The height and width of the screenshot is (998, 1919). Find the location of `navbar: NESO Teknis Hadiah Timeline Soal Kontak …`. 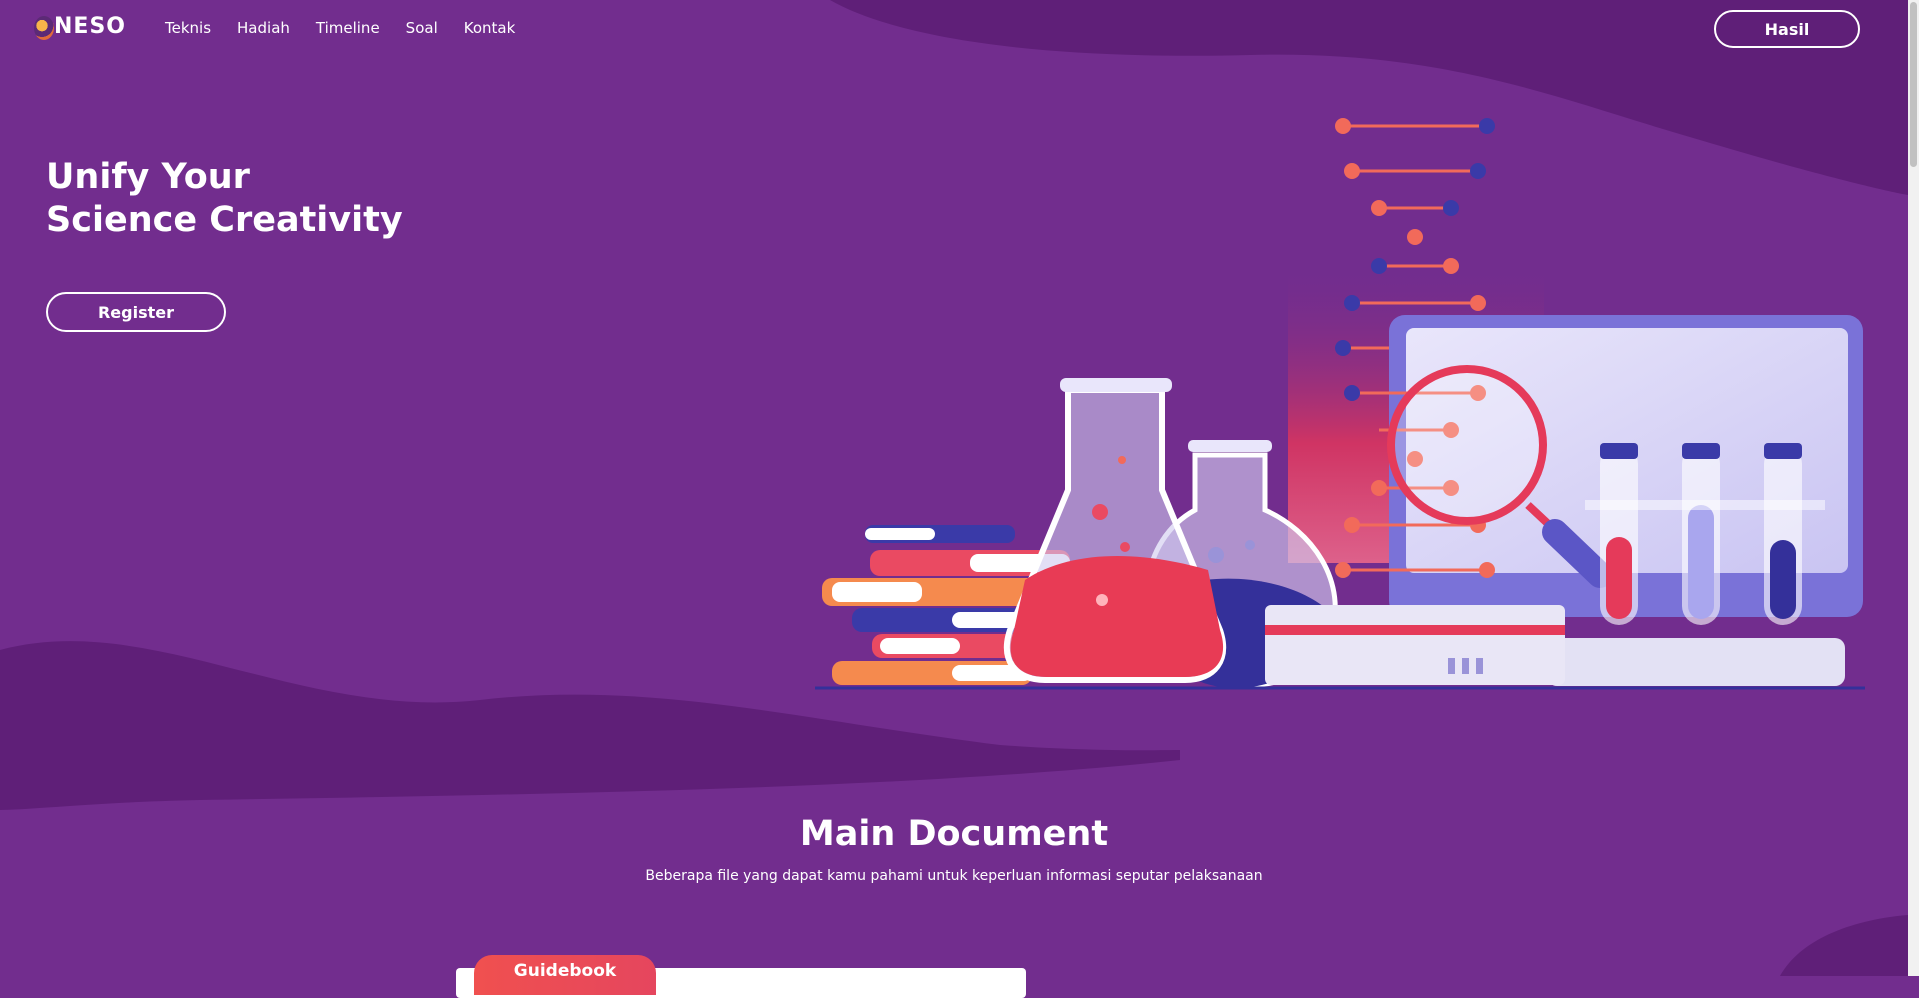

navbar: NESO Teknis Hadiah Timeline Soal Kontak … is located at coordinates (950, 29).